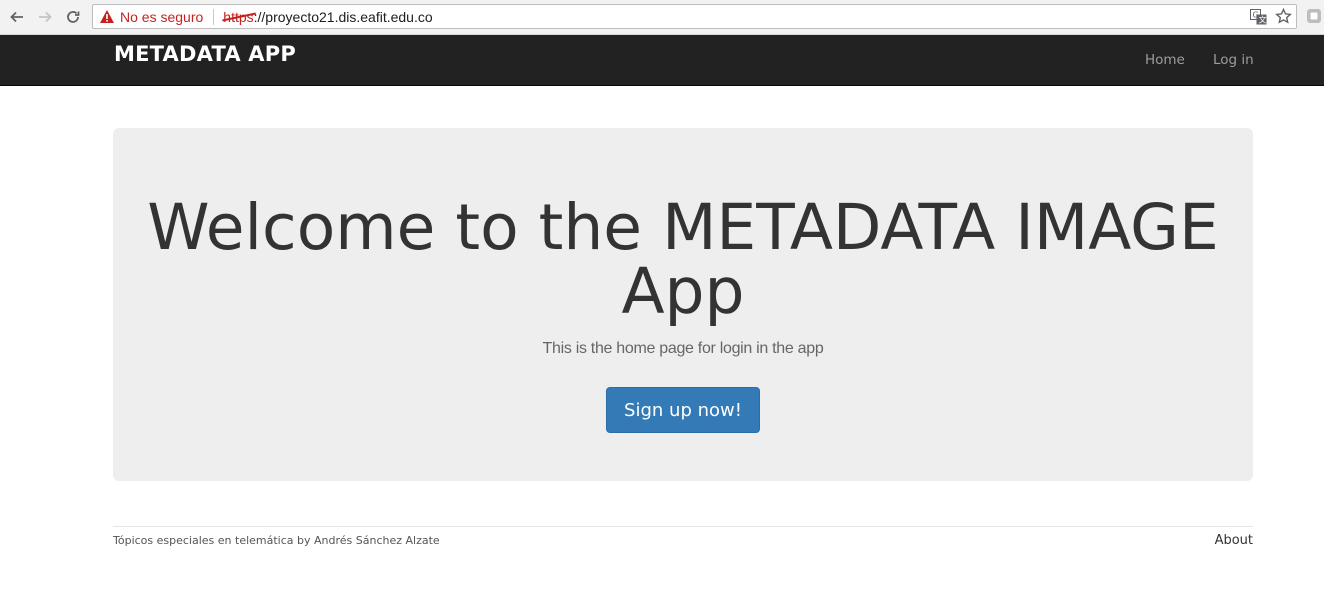  What do you see at coordinates (1233, 60) in the screenshot?
I see `nav-login-link: Log in` at bounding box center [1233, 60].